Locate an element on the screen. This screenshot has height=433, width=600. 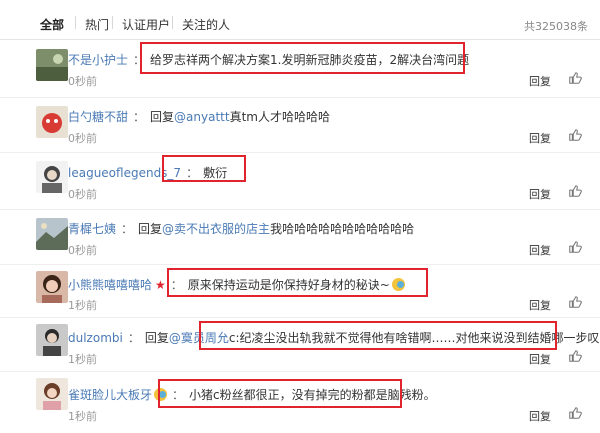
comment-item: 雀斑脸儿大板牙：小猪c粉丝都很正，没有掉完的粉都是脑残粉。 1秒前 回复 is located at coordinates (300, 402).